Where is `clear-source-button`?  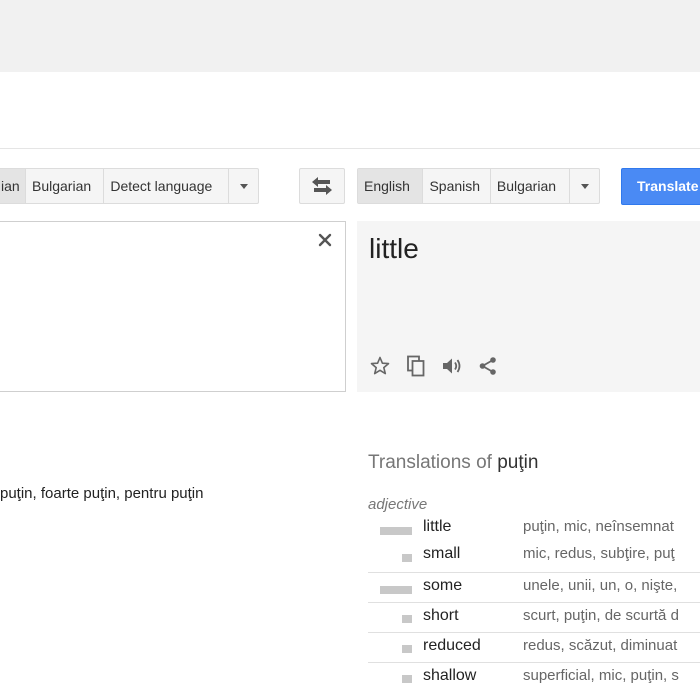
clear-source-button is located at coordinates (325, 240).